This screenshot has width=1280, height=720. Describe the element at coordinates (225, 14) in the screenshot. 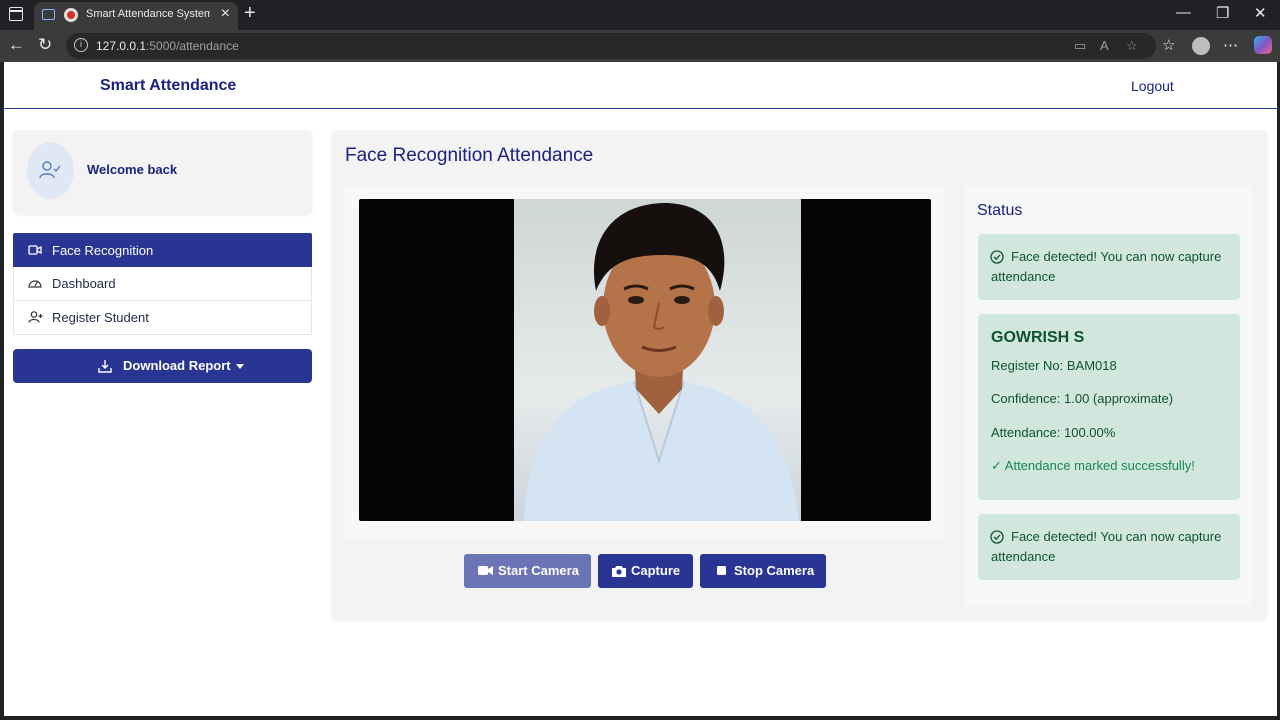

I see `close-tab-icon: ×` at that location.